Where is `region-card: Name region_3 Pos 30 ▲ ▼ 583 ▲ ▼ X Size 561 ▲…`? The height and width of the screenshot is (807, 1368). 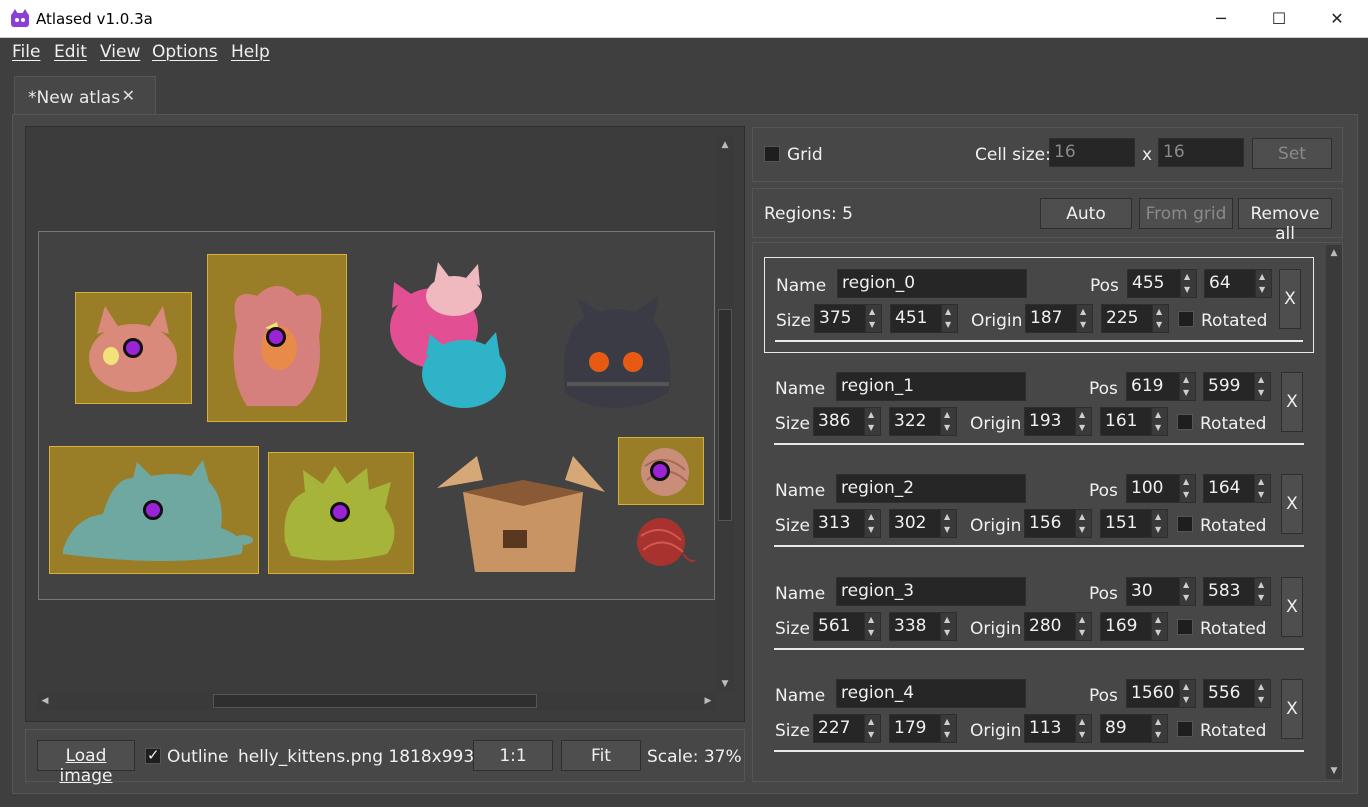
region-card: Name region_3 Pos 30 ▲ ▼ 583 ▲ ▼ X Size 561 ▲… is located at coordinates (1039, 614).